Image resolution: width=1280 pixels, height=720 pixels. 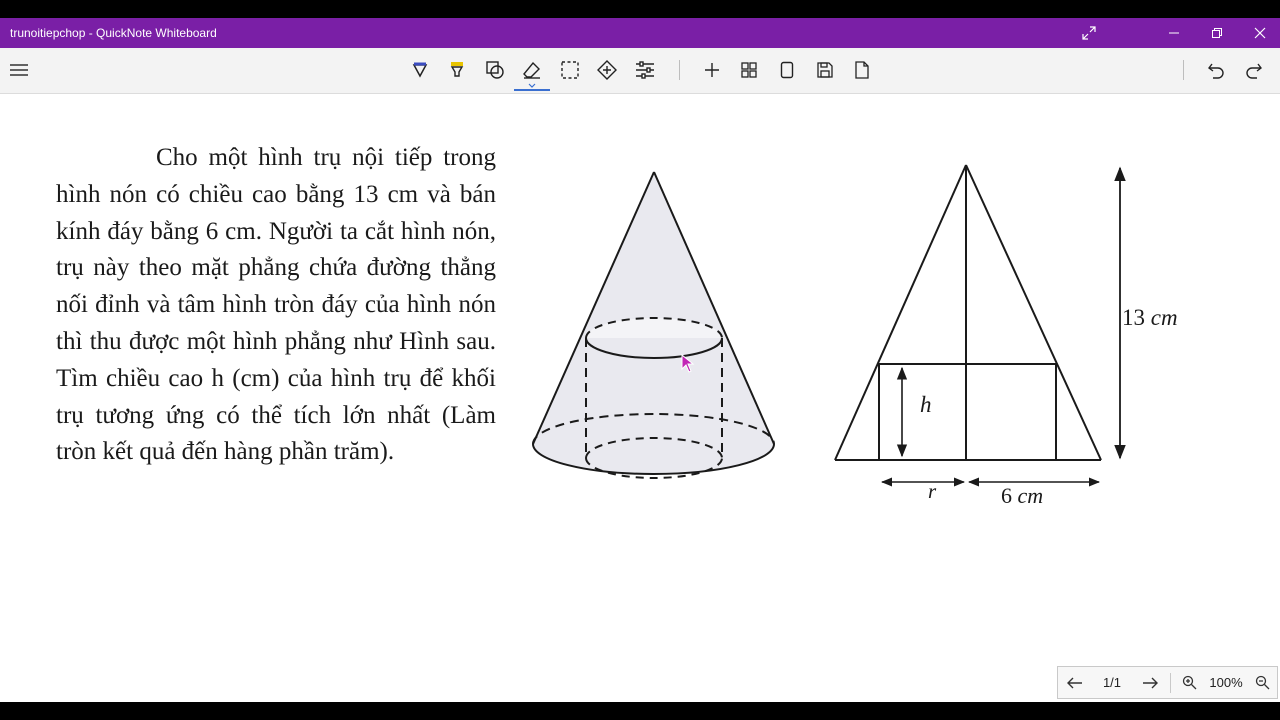 What do you see at coordinates (1112, 682) in the screenshot?
I see `page-indicator: 1/1` at bounding box center [1112, 682].